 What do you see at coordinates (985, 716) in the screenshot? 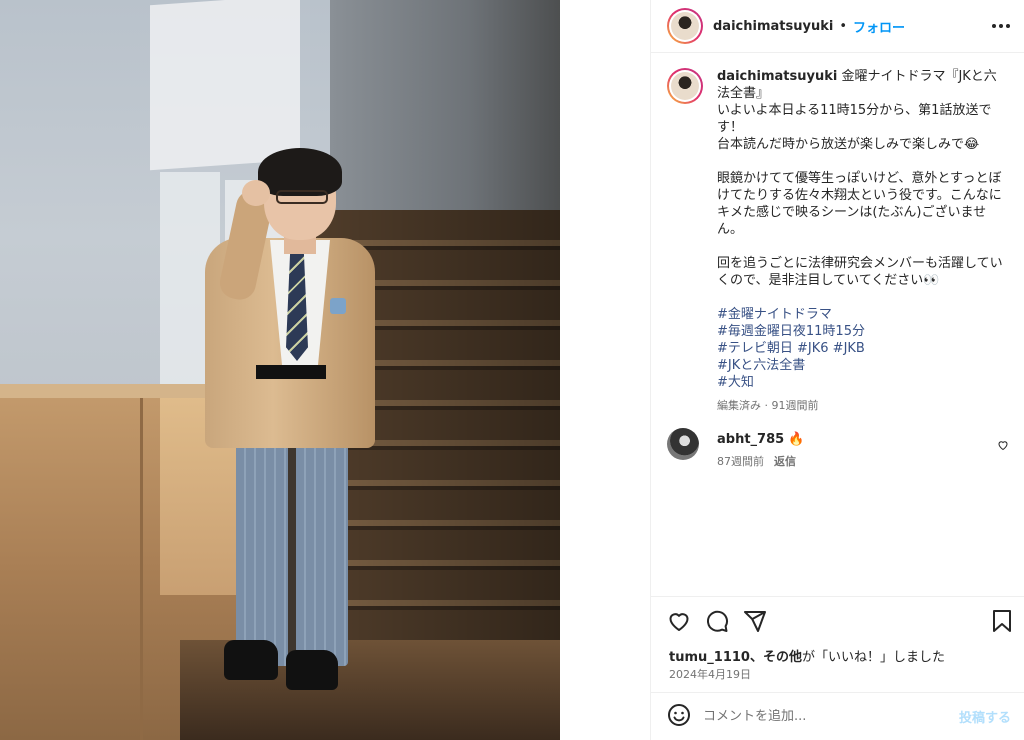
I see `post-comment-button: 投稿する` at bounding box center [985, 716].